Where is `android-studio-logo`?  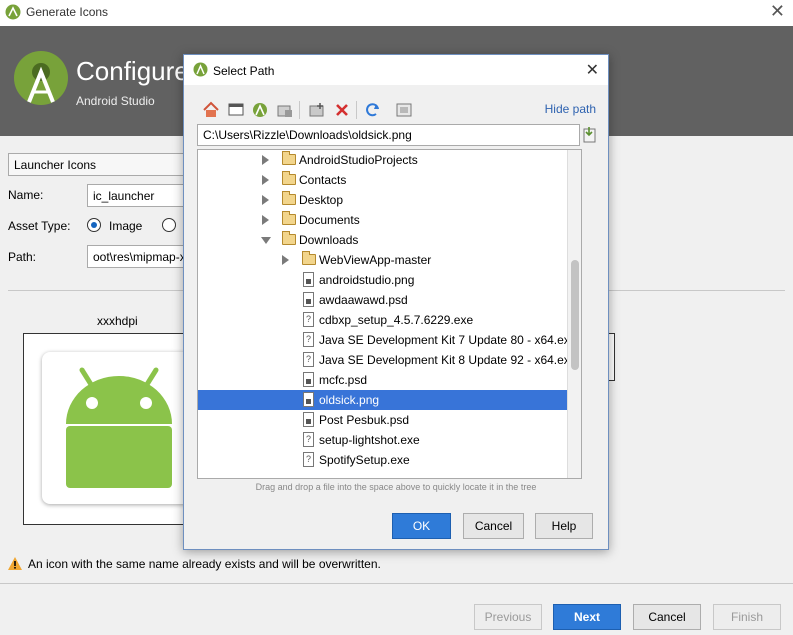
android-studio-logo is located at coordinates (41, 78).